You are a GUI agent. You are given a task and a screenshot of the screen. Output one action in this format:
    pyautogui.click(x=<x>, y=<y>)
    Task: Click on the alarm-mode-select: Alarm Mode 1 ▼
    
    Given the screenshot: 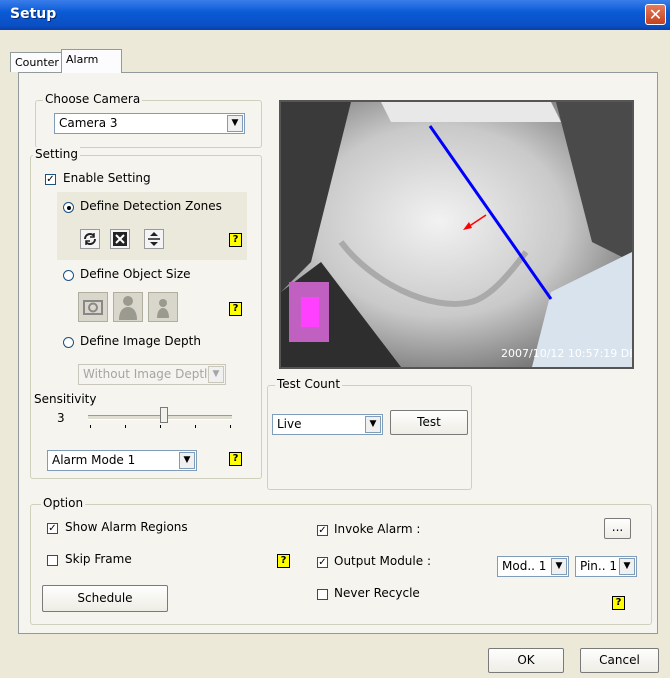 What is the action you would take?
    pyautogui.click(x=122, y=460)
    